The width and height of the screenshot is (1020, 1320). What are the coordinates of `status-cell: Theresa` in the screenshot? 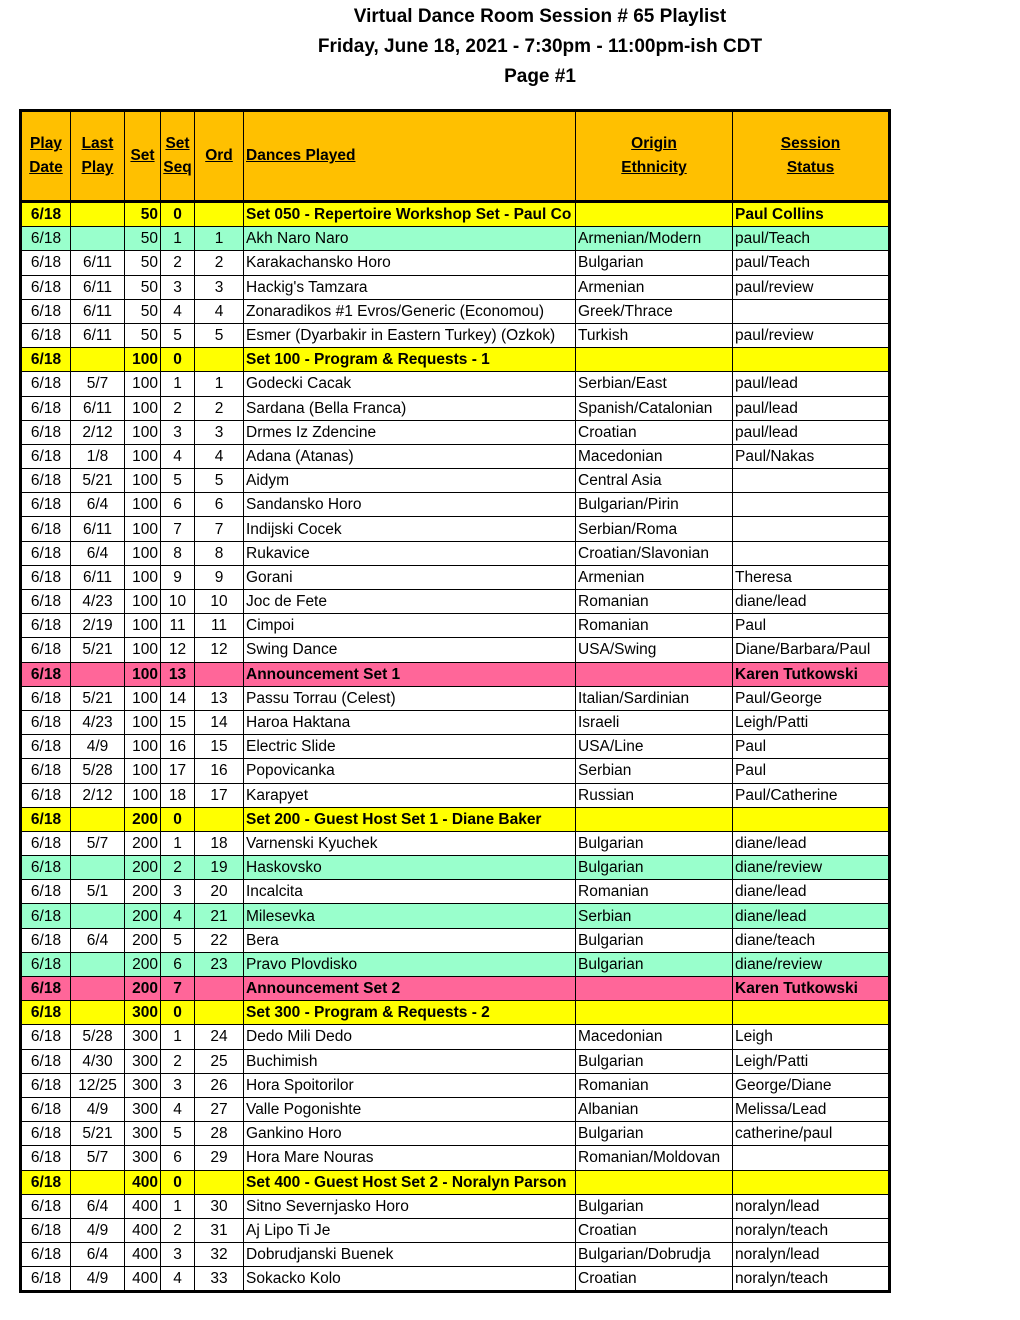 It's located at (811, 577).